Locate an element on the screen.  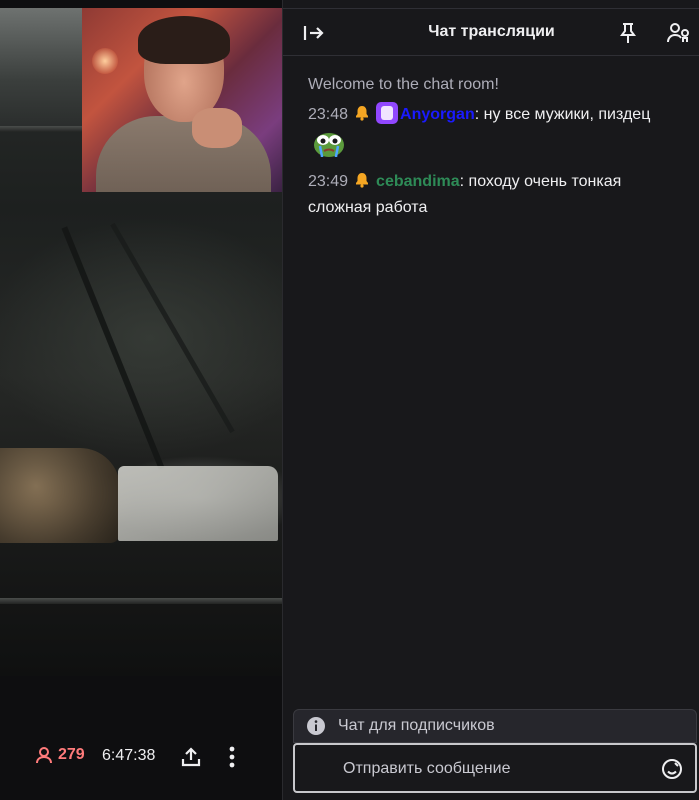
users-icon is located at coordinates (679, 33).